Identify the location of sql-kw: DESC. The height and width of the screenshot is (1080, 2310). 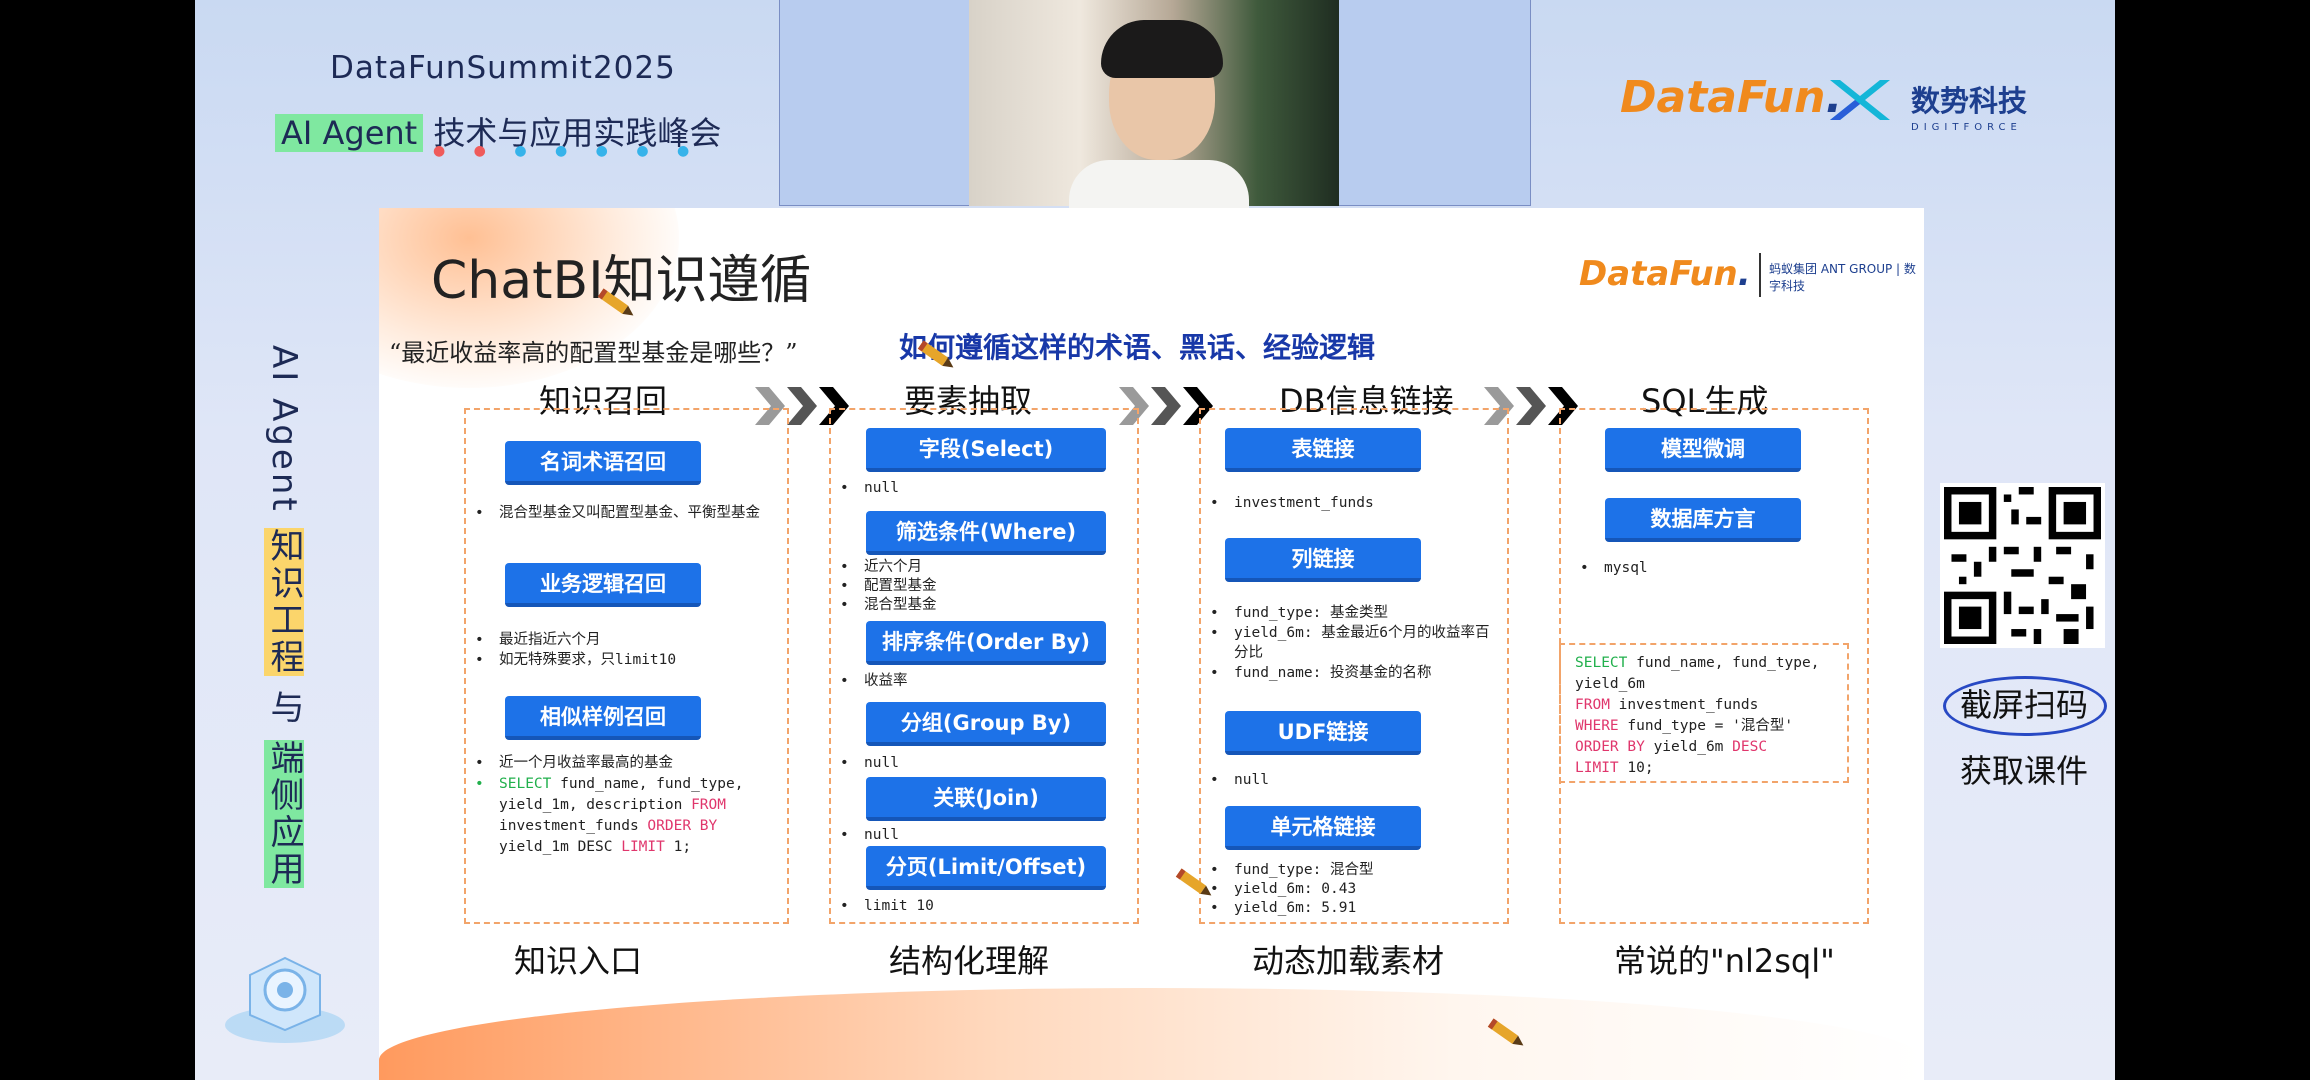
(1750, 747).